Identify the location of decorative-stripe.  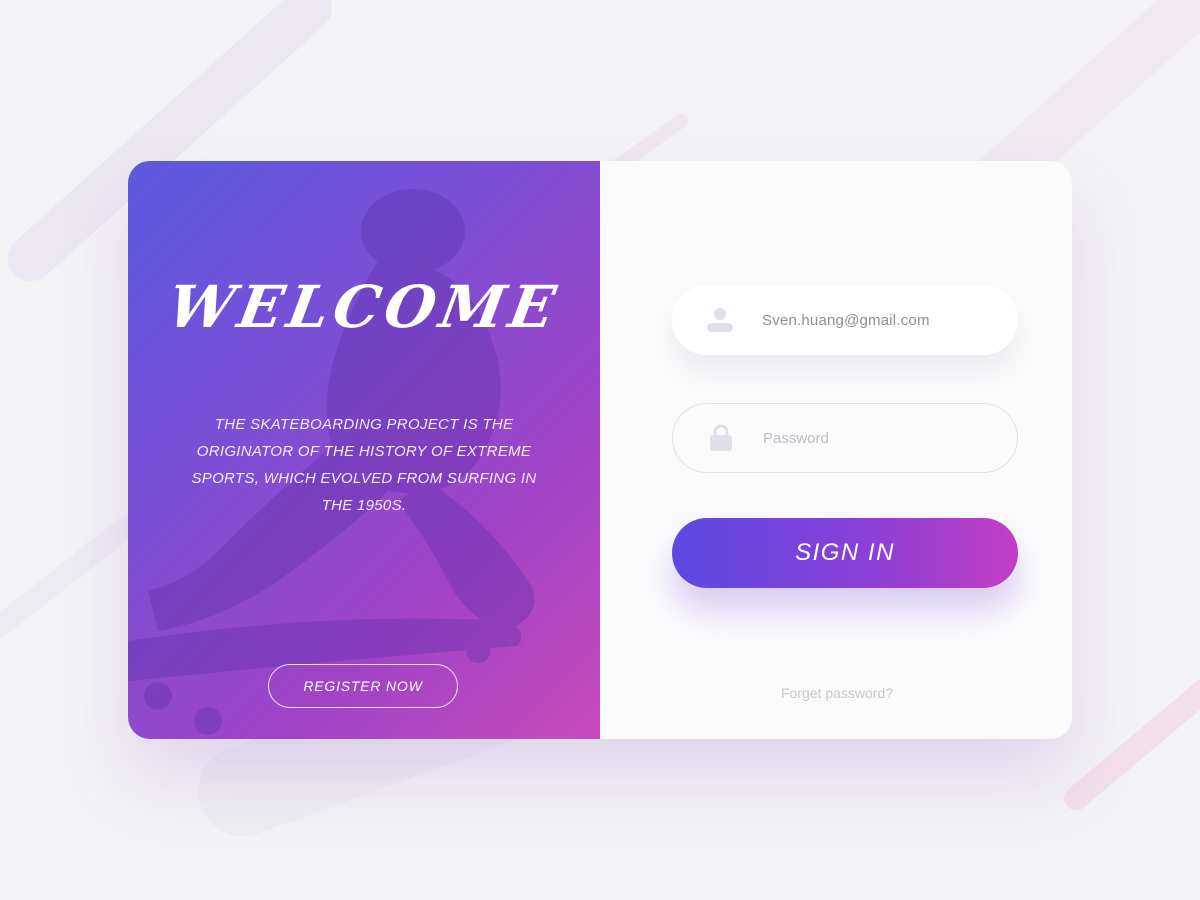
(1129, 732).